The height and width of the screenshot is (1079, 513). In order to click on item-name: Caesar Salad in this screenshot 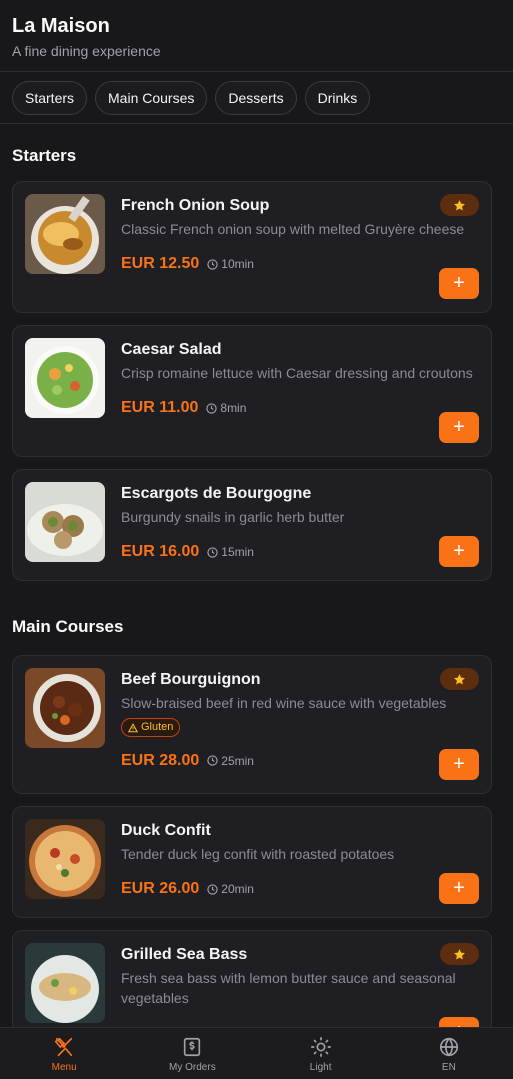, I will do `click(171, 349)`.